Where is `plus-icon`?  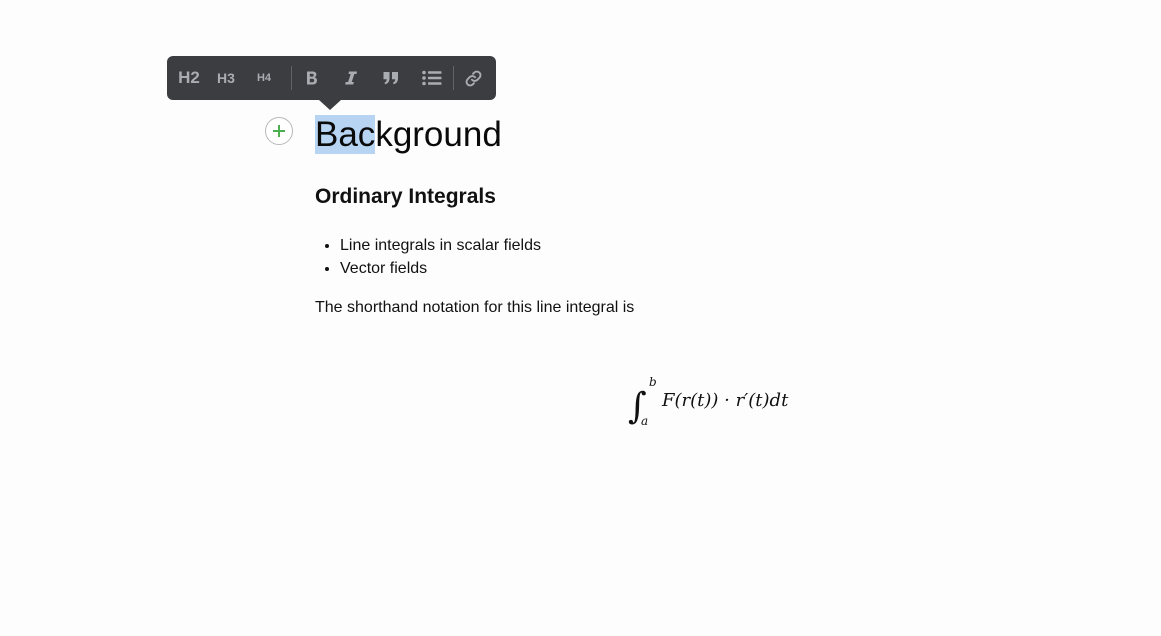 plus-icon is located at coordinates (279, 131).